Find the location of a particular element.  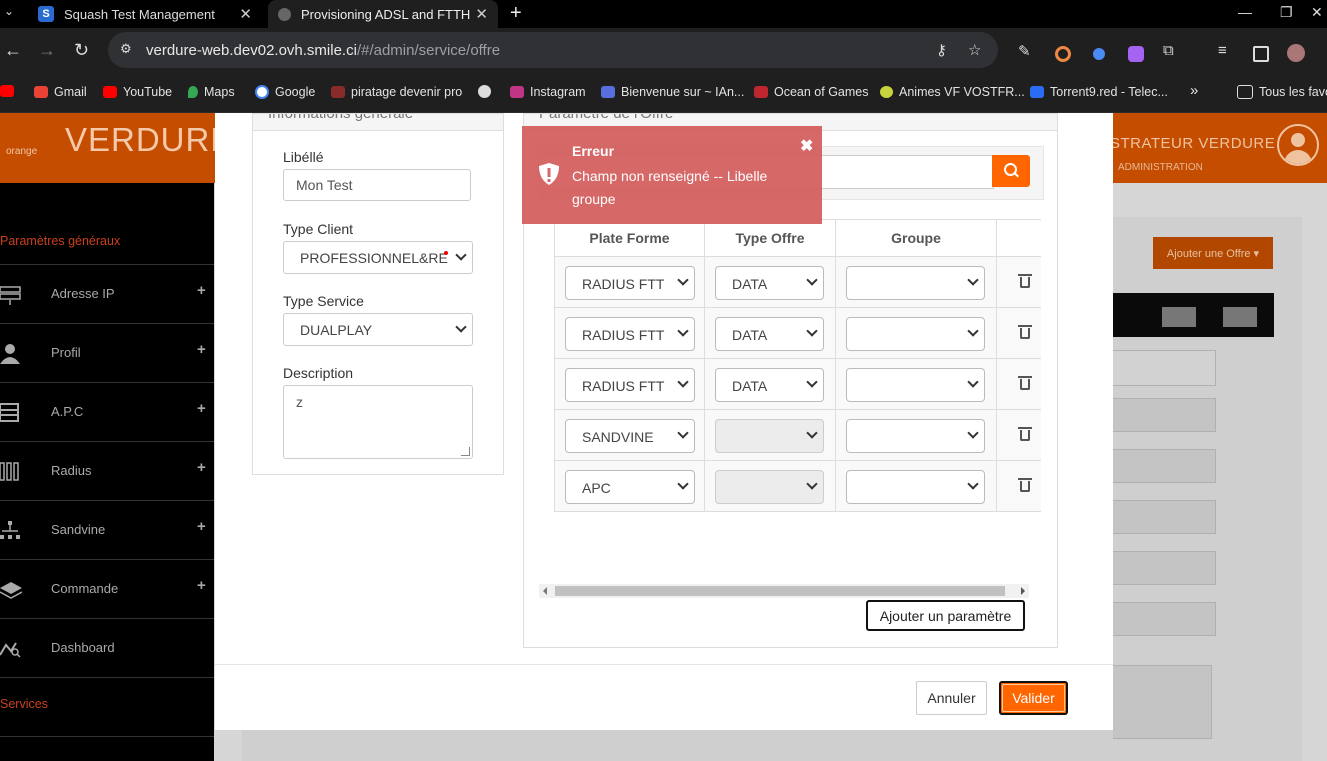

tab-provisioning: Provisioning ADSL and FTTH ✕ is located at coordinates (383, 14).